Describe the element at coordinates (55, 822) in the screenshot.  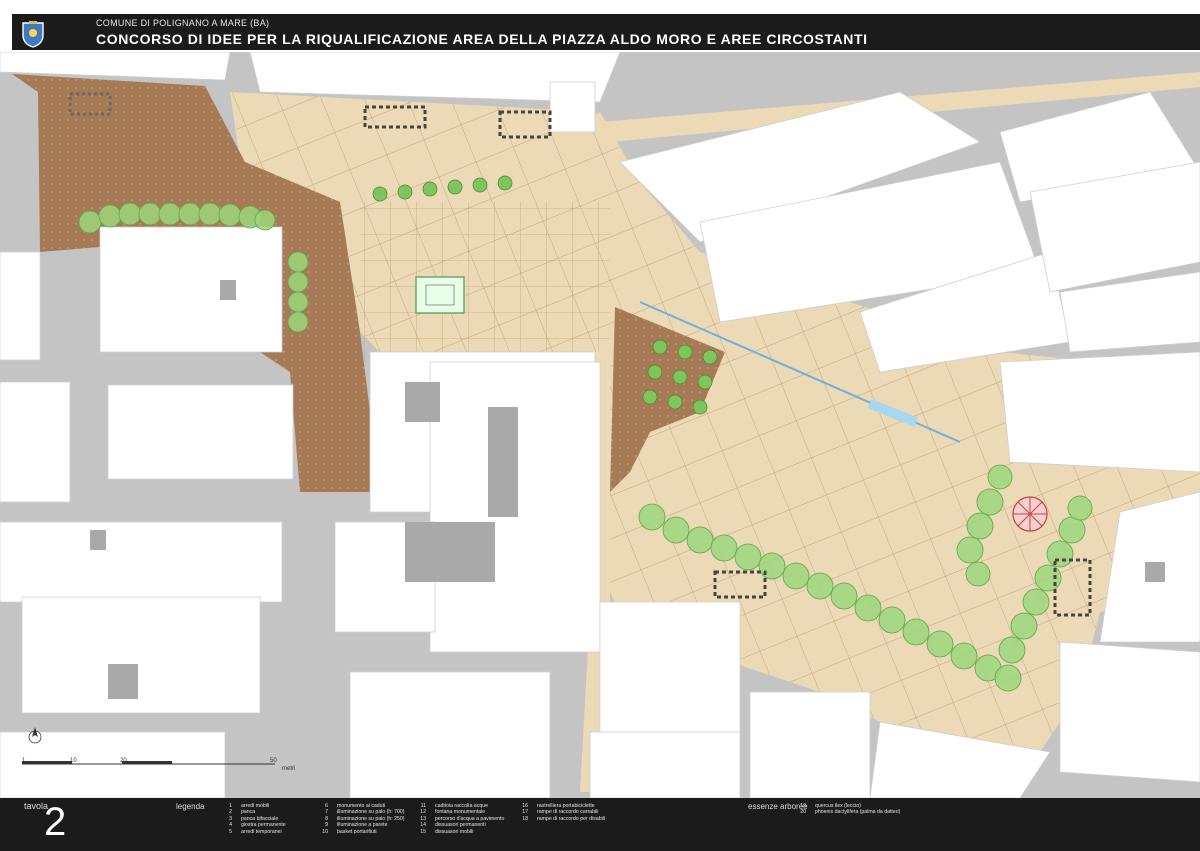
I see `tavola-number: 2` at that location.